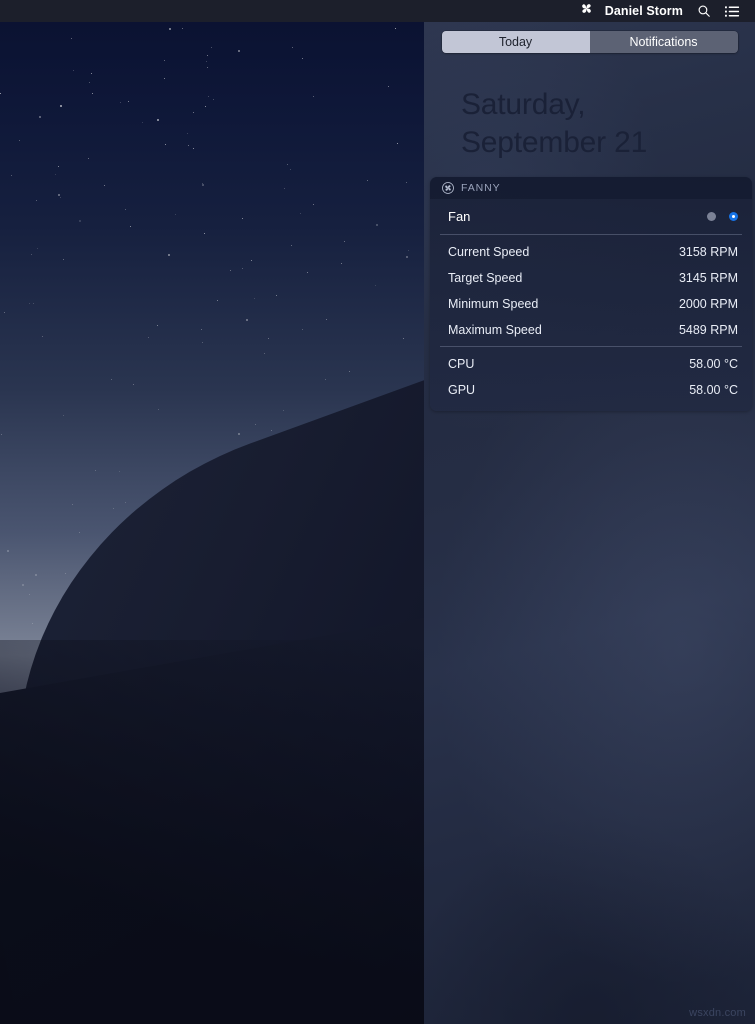  What do you see at coordinates (377, 11) in the screenshot?
I see `menu-bar: Daniel Storm` at bounding box center [377, 11].